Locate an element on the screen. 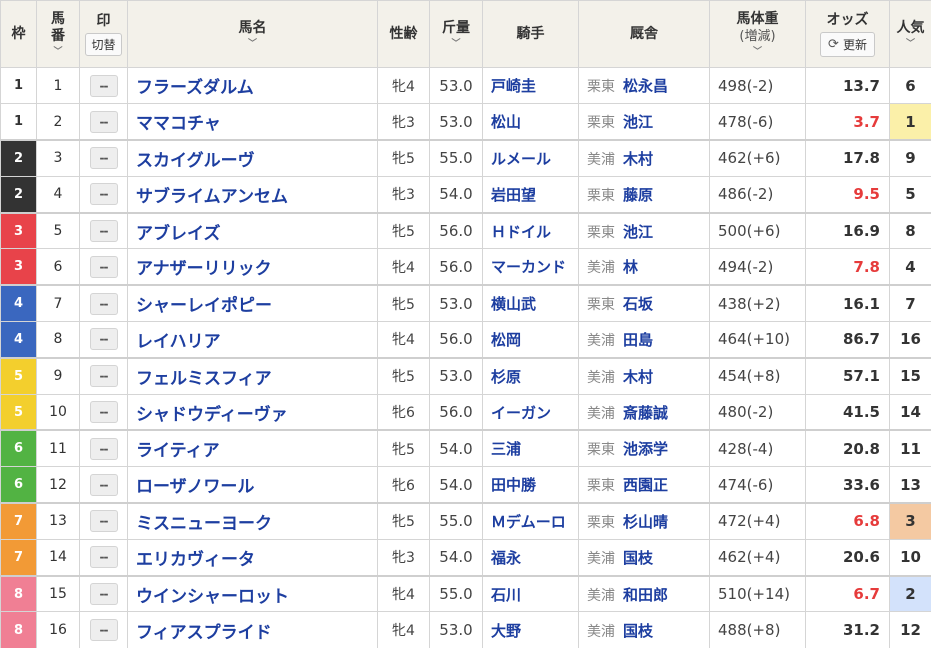  trainer-link: 和田郎 is located at coordinates (645, 595).